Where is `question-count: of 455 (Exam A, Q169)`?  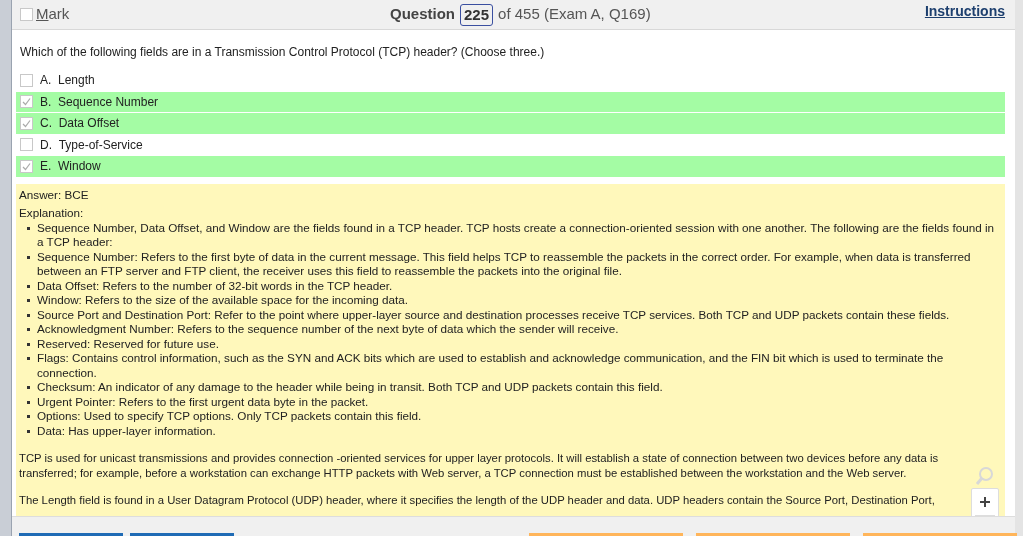 question-count: of 455 (Exam A, Q169) is located at coordinates (574, 14).